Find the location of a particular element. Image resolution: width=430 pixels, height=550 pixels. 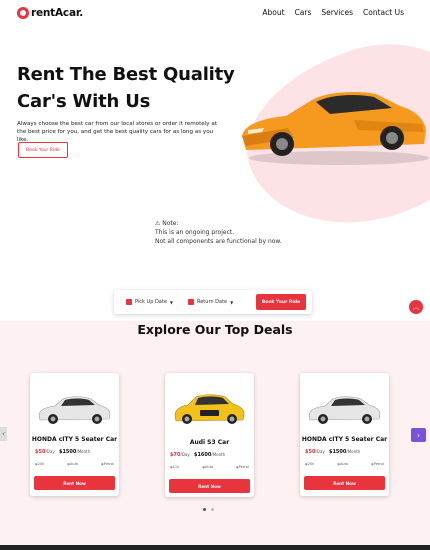

car-name: Audi S3 Car is located at coordinates (209, 442).